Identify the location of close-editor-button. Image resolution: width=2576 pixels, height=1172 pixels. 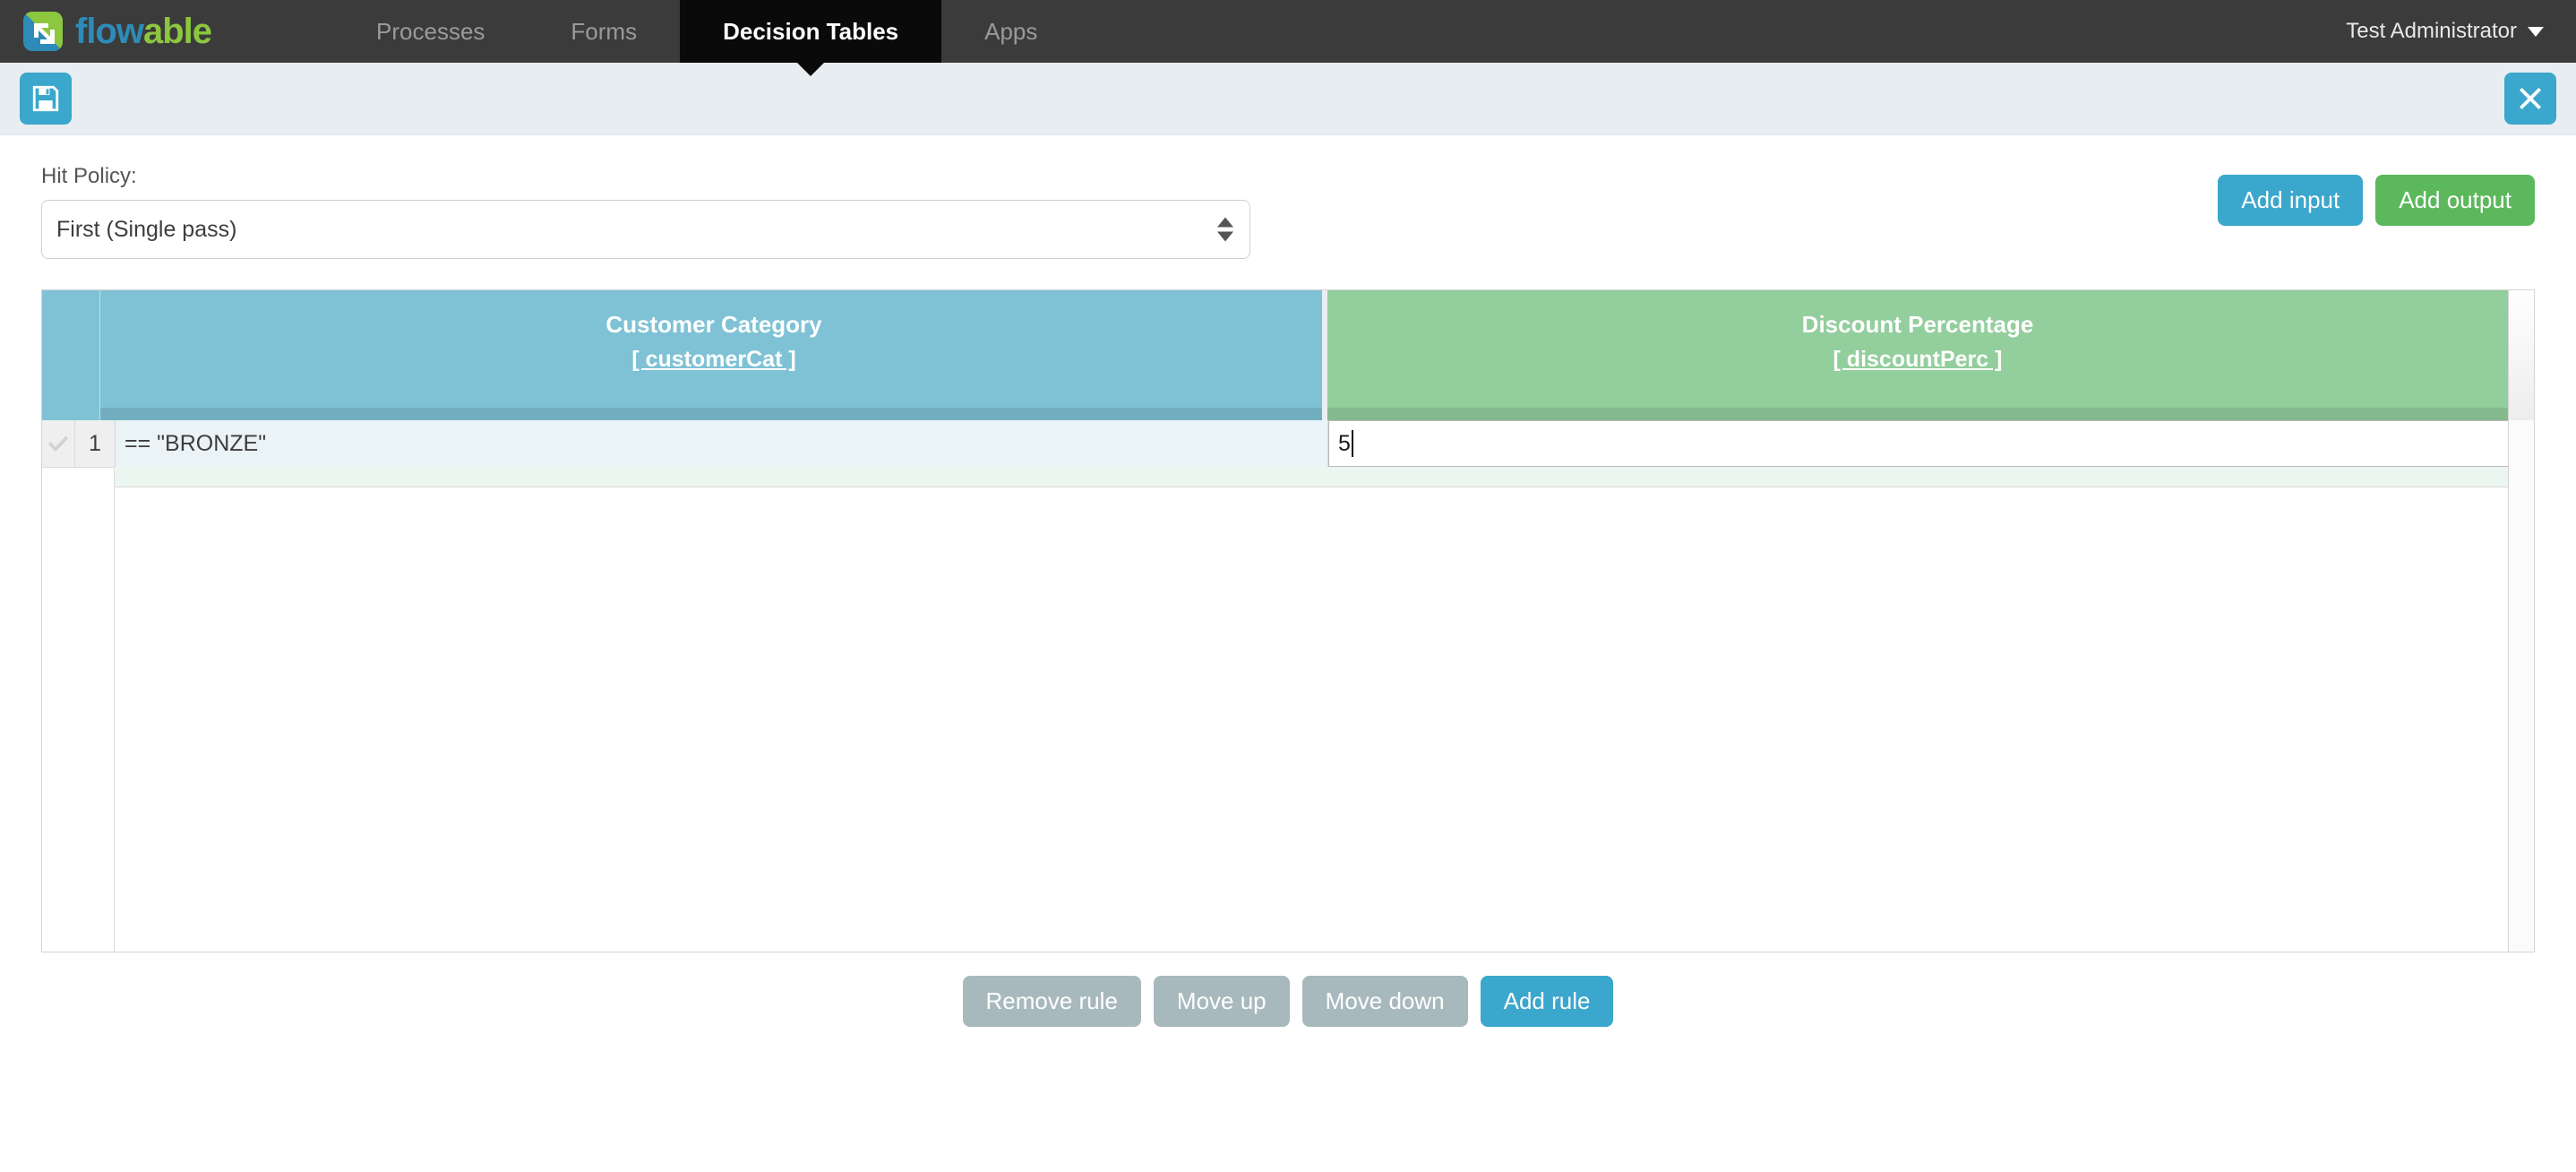
(2530, 99).